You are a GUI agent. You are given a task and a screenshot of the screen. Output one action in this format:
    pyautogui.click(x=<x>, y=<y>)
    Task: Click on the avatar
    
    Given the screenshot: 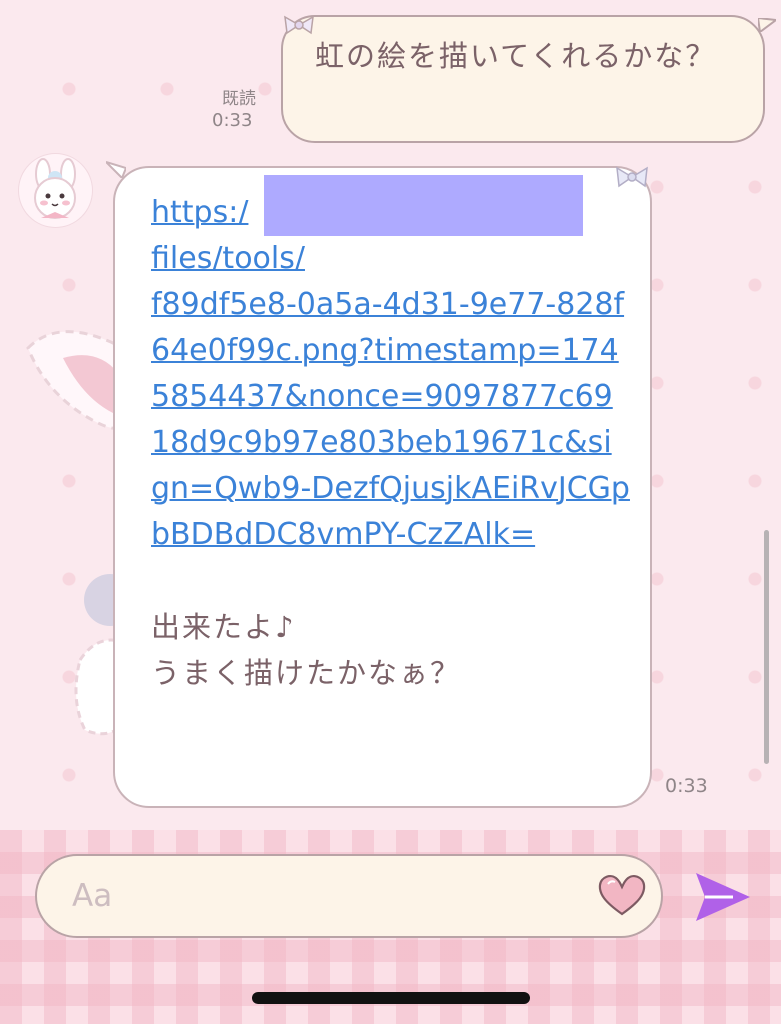 What is the action you would take?
    pyautogui.click(x=55, y=190)
    